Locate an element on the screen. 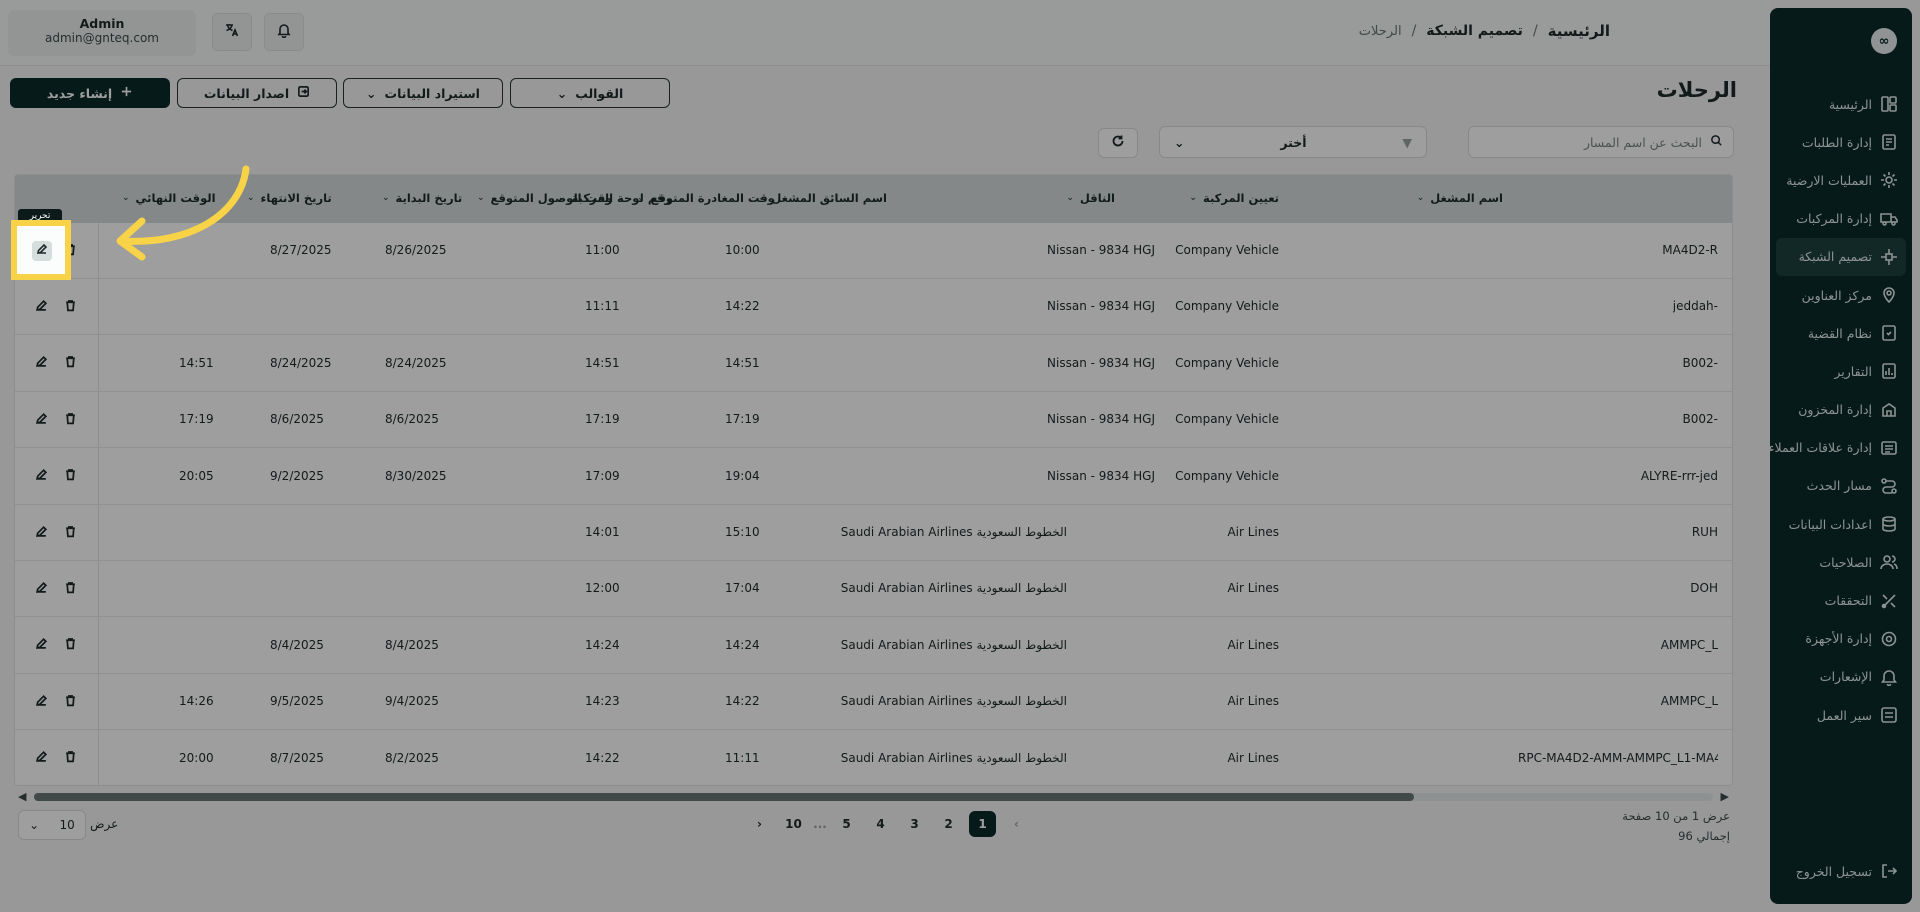 The image size is (1920, 912). breadcrumb-current: الرحلات is located at coordinates (1380, 31).